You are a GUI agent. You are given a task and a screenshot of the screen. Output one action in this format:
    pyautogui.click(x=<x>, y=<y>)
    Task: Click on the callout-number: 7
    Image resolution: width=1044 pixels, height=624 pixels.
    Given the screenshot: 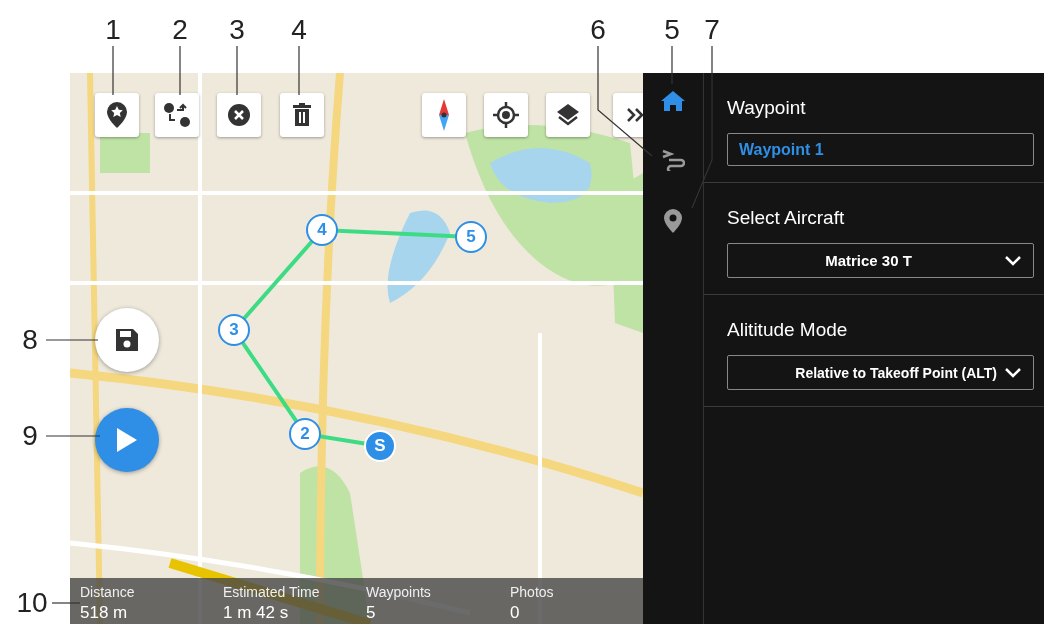 What is the action you would take?
    pyautogui.click(x=712, y=30)
    